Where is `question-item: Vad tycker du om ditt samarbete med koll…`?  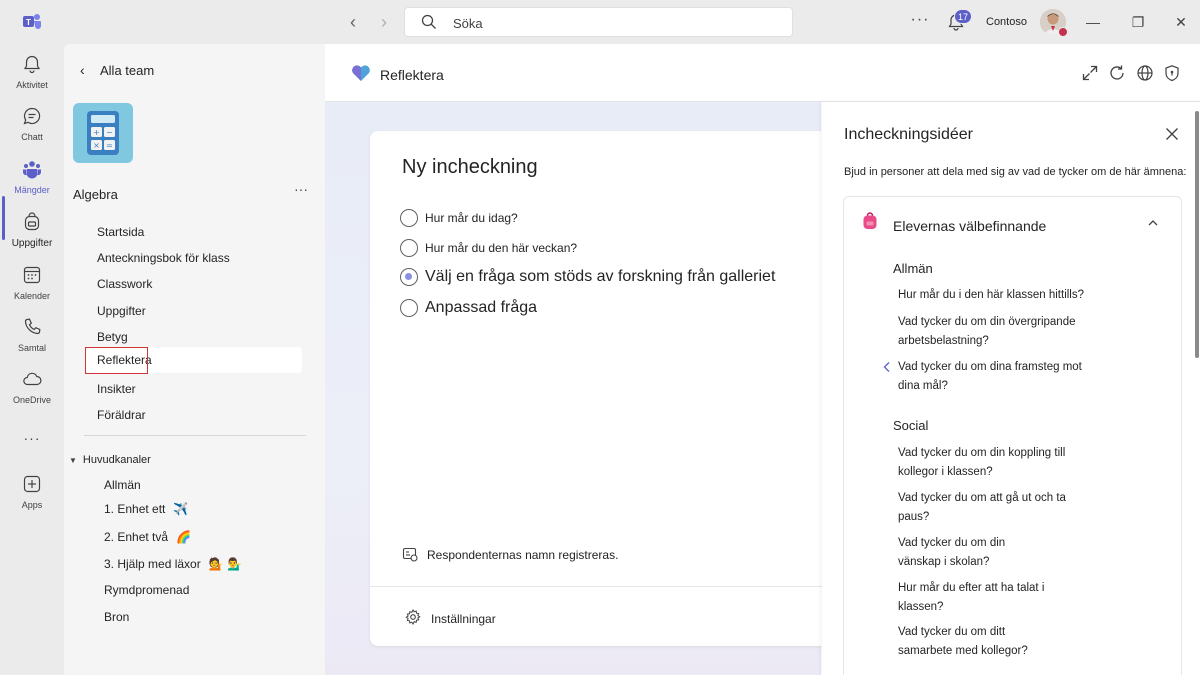 question-item: Vad tycker du om ditt samarbete med koll… is located at coordinates (973, 642).